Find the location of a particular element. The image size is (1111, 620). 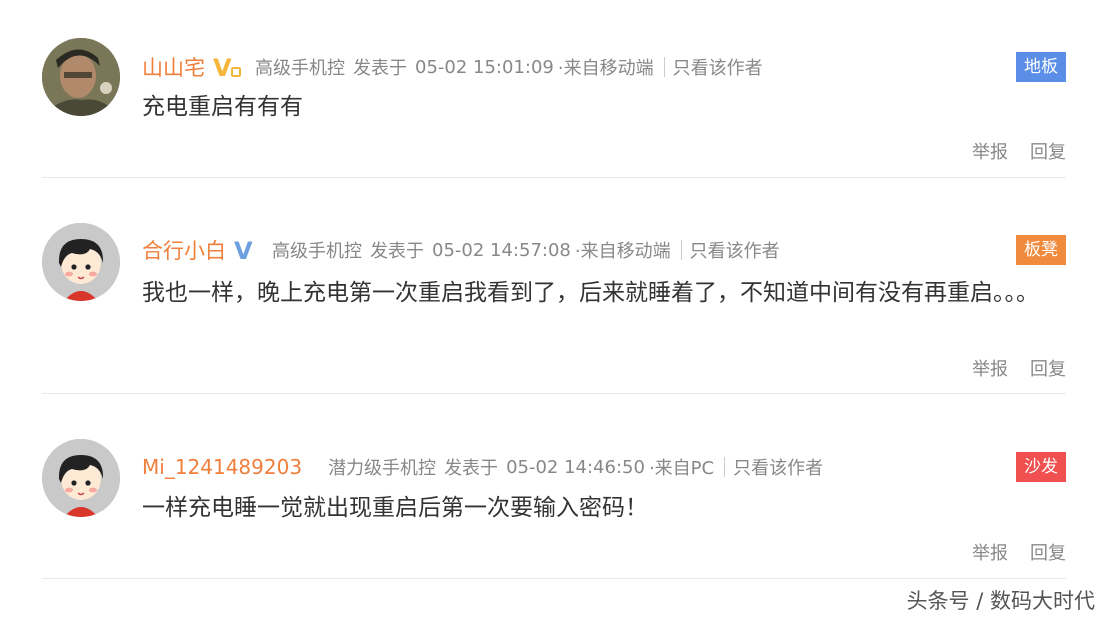

post-content: 一样充电睡一觉就出现重启后第一次要输入密码！ is located at coordinates (395, 508).